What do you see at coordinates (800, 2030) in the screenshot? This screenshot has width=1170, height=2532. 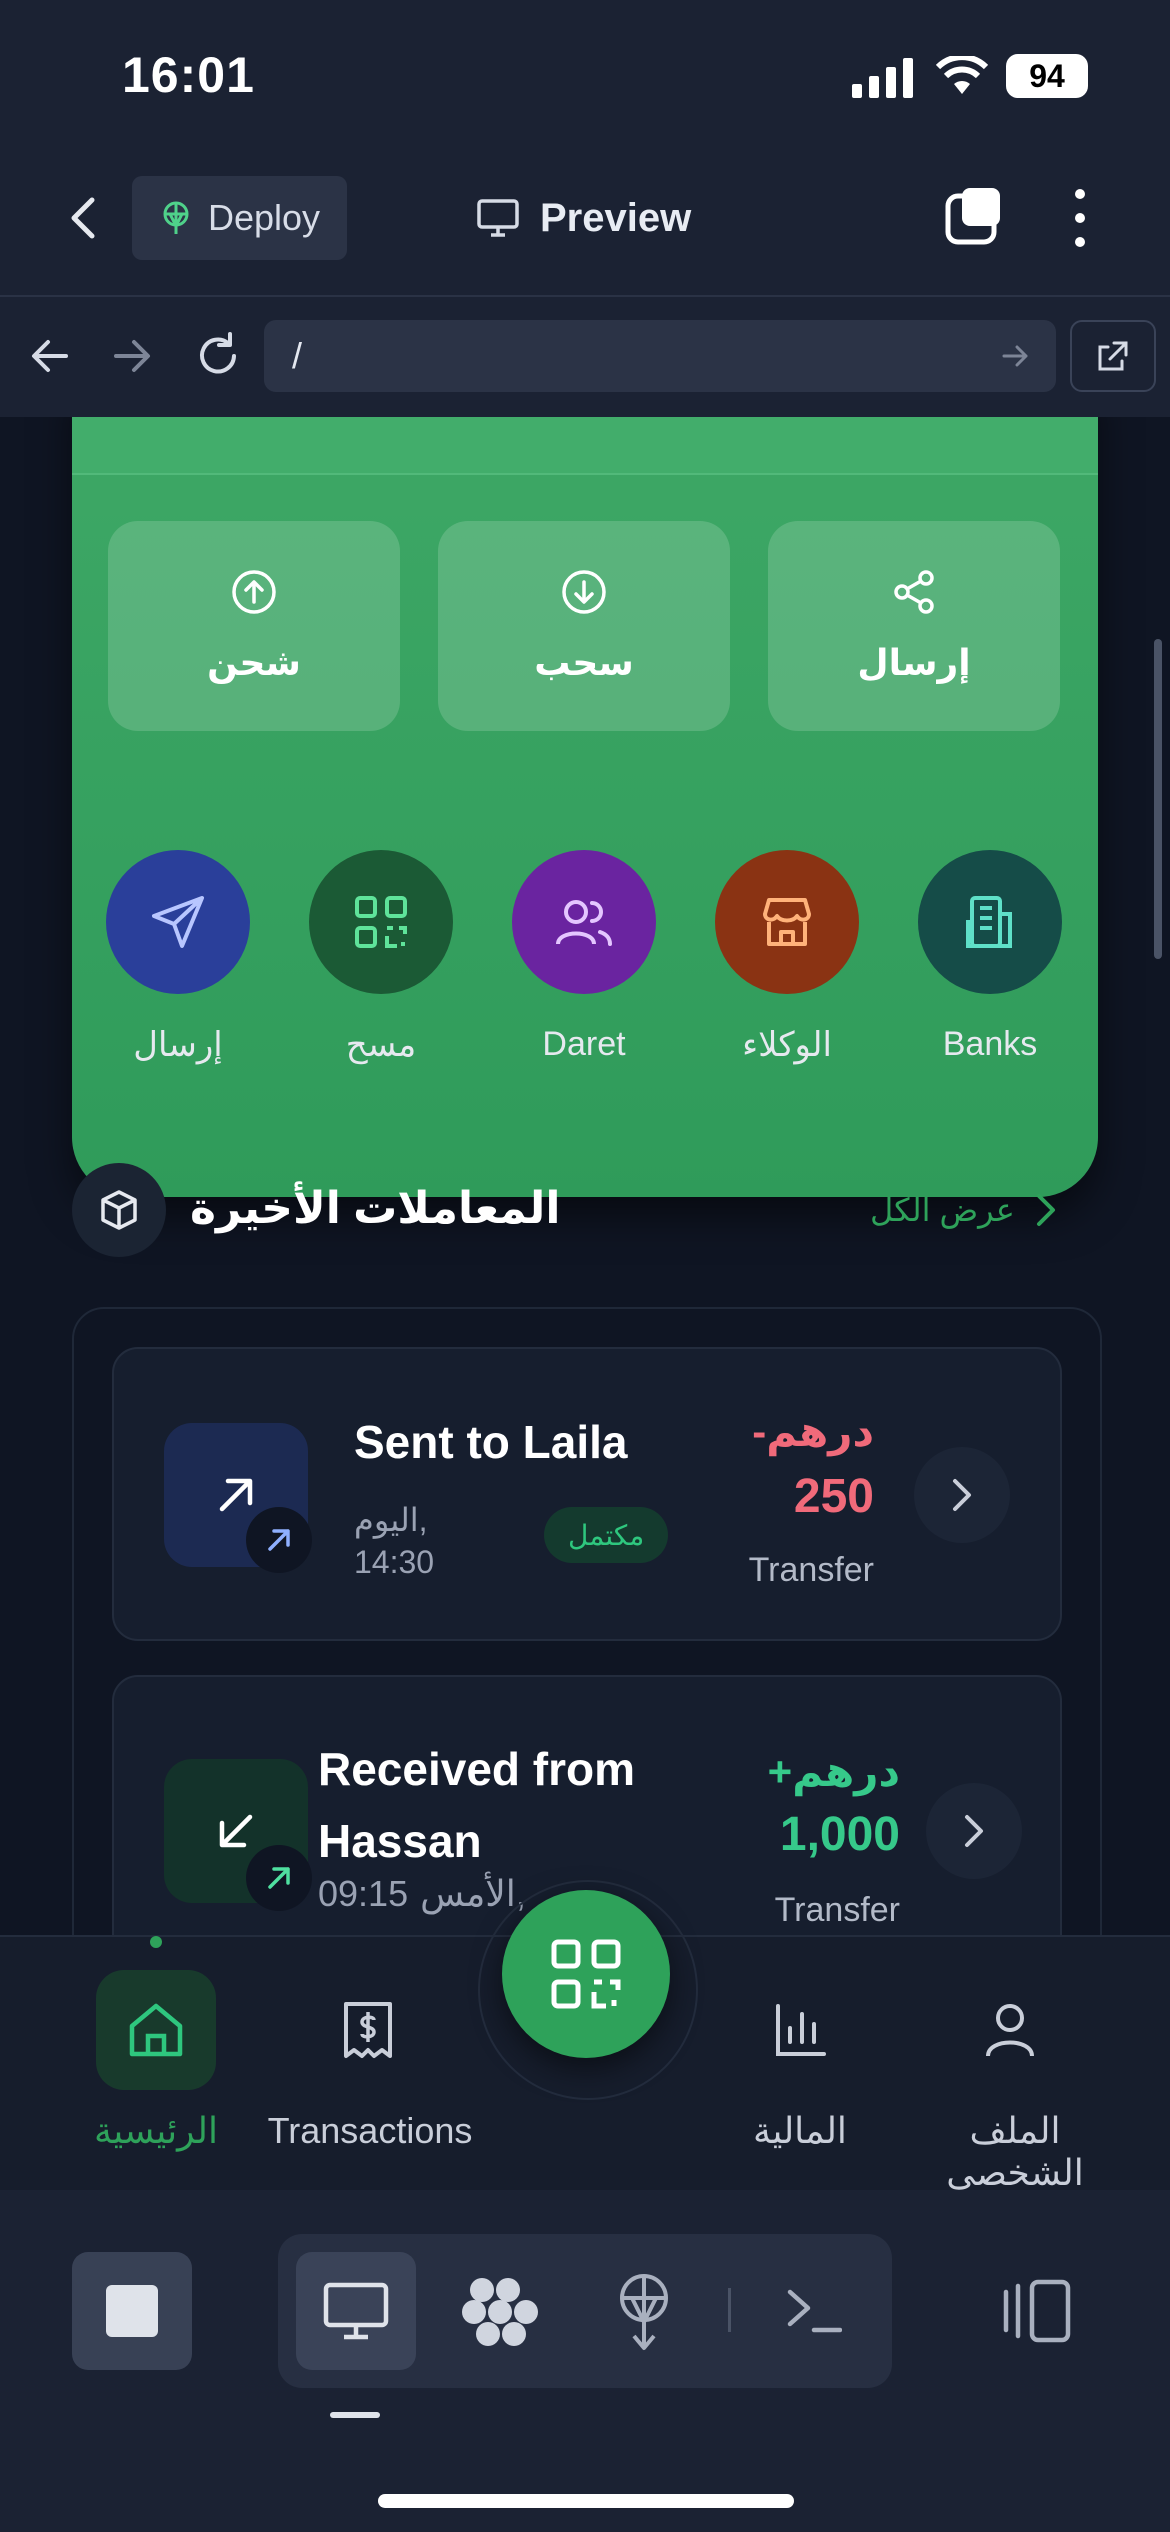 I see `nav-finance` at bounding box center [800, 2030].